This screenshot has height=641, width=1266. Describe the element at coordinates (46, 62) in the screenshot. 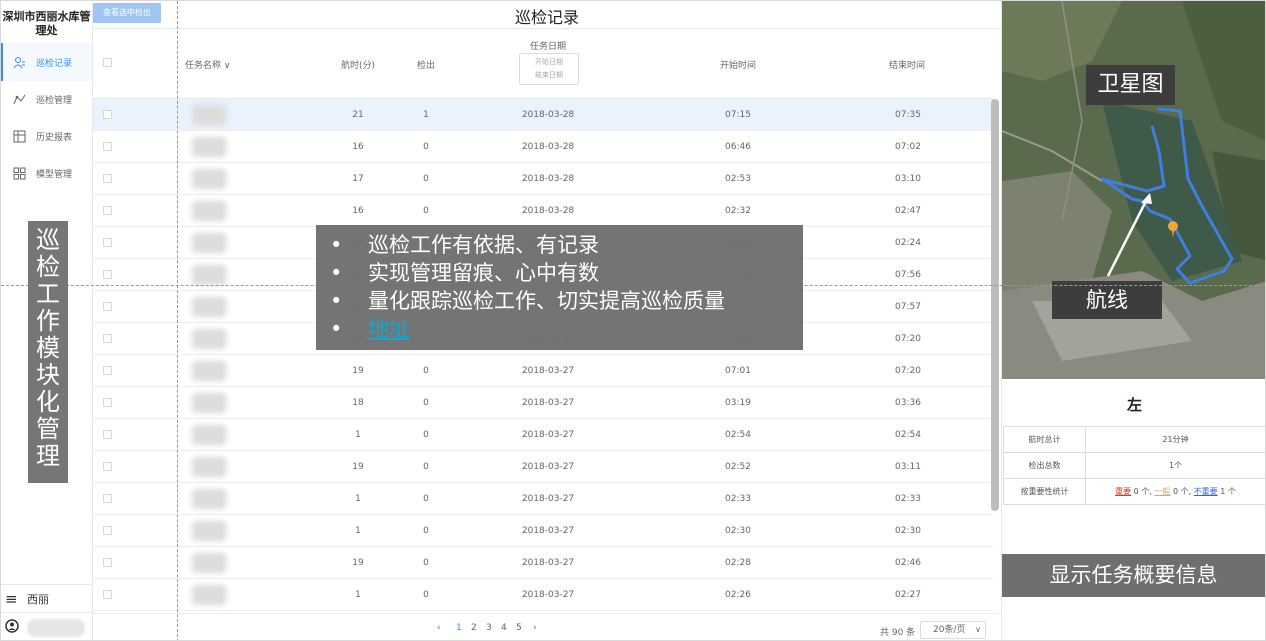

I see `sidebar-item-0: 巡检记录` at that location.